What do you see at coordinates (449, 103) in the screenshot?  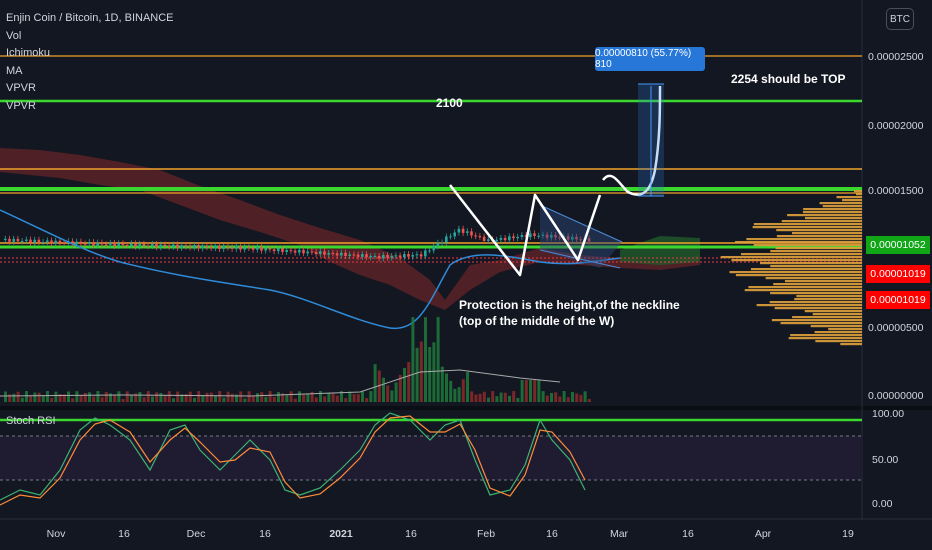 I see `level-note: 2100` at bounding box center [449, 103].